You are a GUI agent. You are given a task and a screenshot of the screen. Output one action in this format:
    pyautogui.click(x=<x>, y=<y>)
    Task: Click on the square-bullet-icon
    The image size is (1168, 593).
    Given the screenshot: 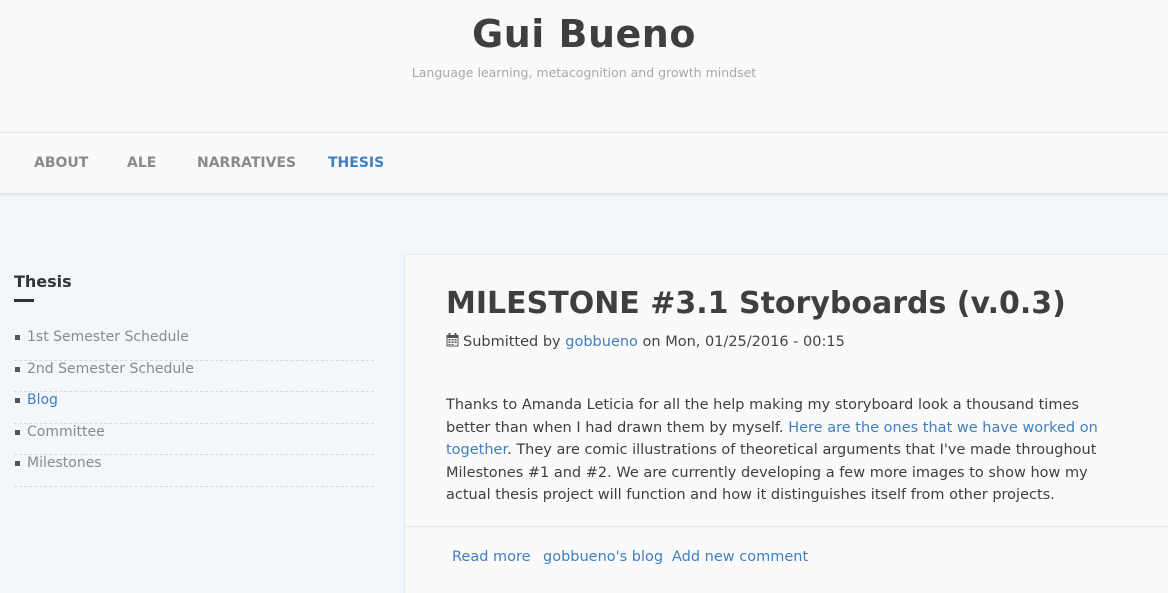 What is the action you would take?
    pyautogui.click(x=17, y=463)
    